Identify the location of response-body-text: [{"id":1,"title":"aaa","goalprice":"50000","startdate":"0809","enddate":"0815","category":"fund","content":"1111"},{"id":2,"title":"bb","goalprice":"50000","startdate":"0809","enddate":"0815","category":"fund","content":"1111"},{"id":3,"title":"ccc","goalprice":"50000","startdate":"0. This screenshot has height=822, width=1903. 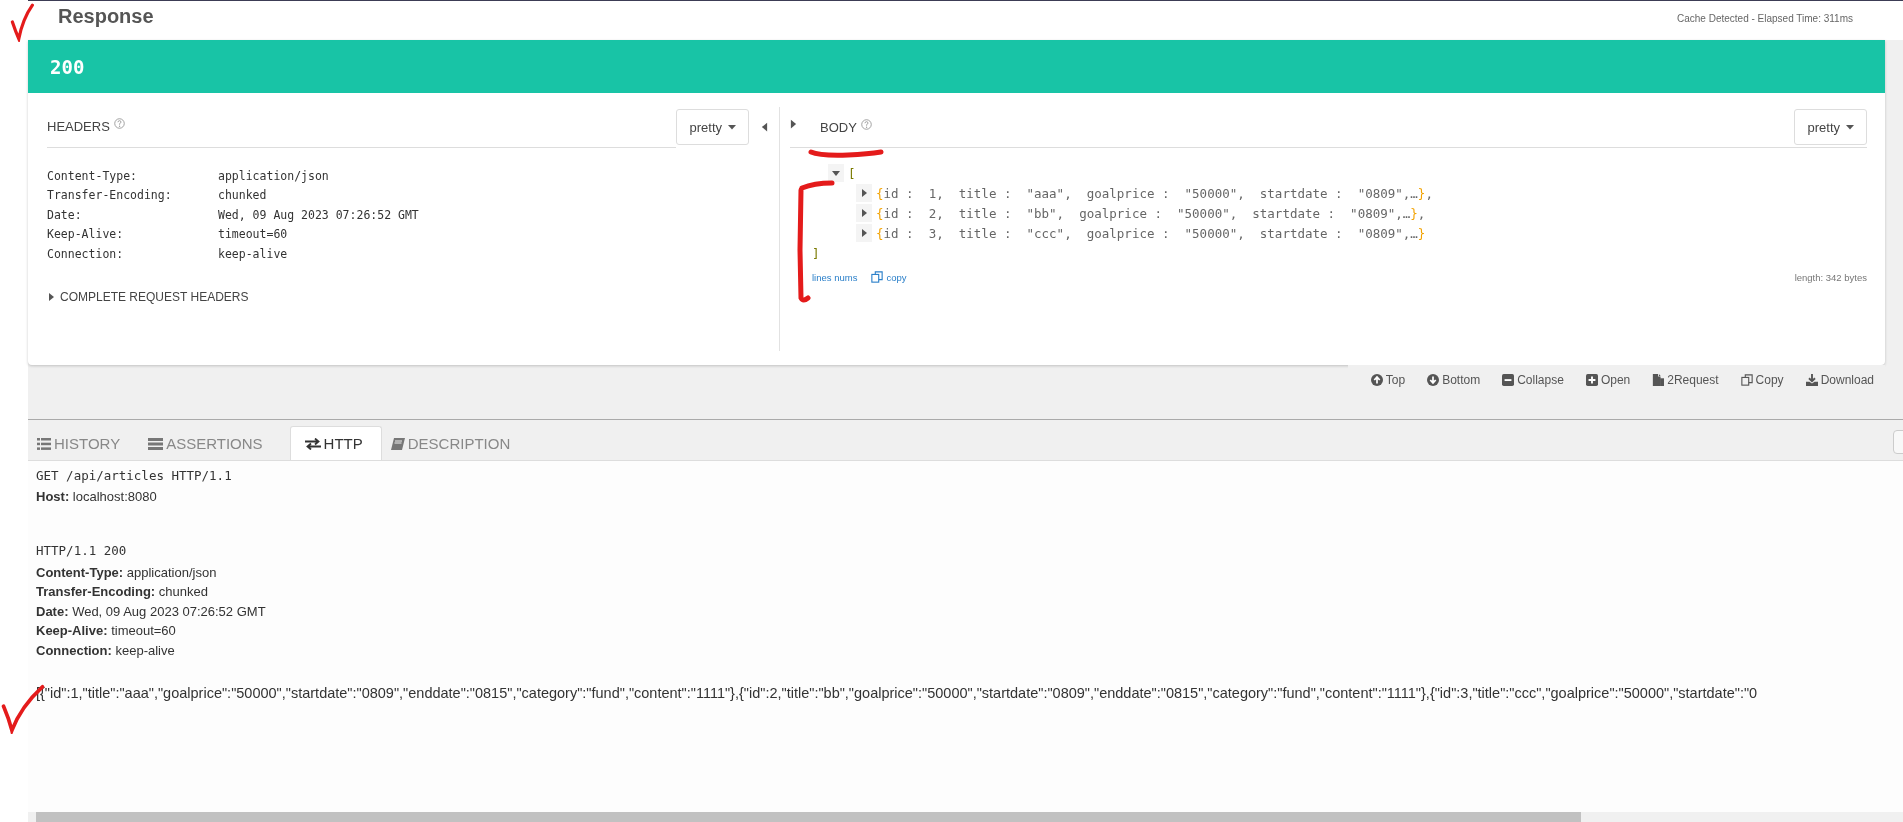
(897, 693).